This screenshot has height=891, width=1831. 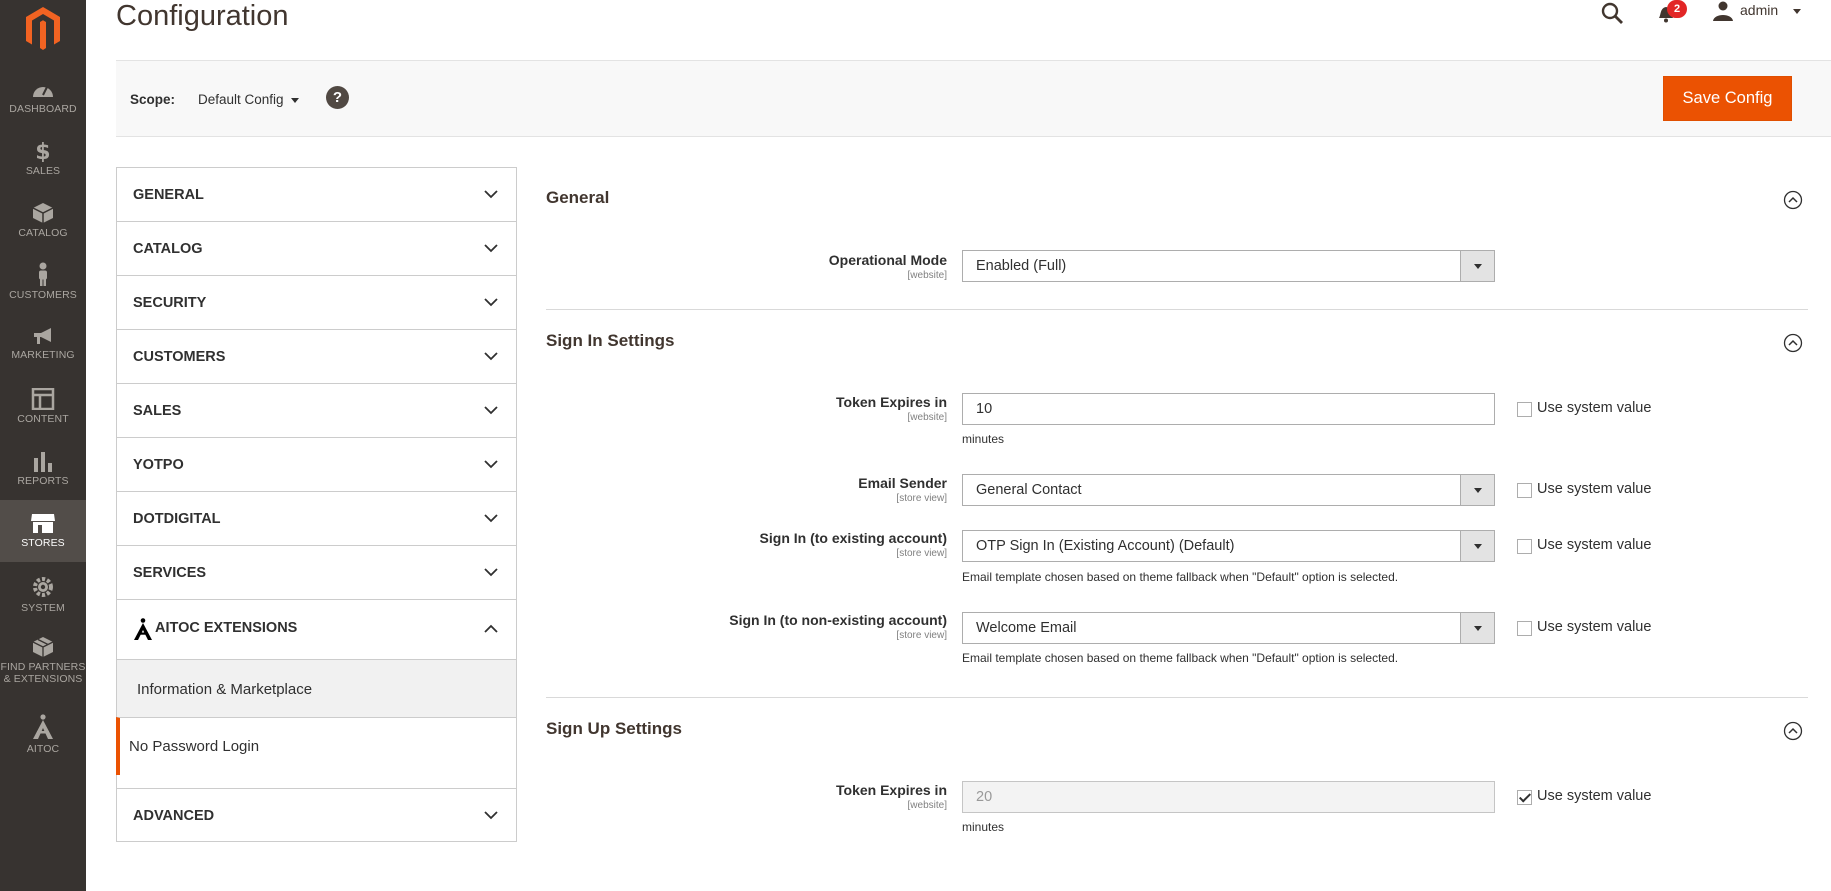 What do you see at coordinates (316, 572) in the screenshot?
I see `tab-services: SERVICES` at bounding box center [316, 572].